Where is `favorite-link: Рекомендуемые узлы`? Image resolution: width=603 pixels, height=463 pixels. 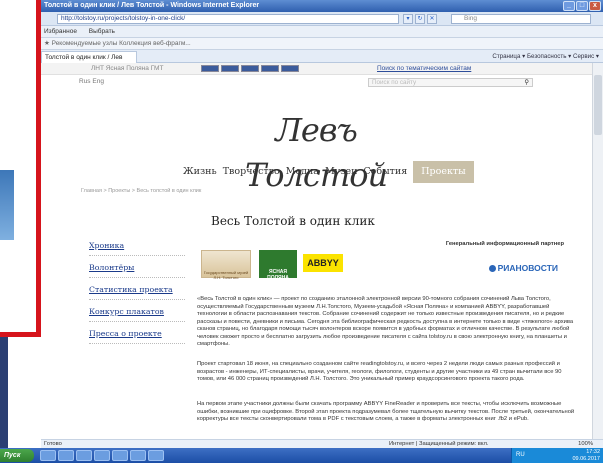 favorite-link: Рекомендуемые узлы is located at coordinates (85, 43).